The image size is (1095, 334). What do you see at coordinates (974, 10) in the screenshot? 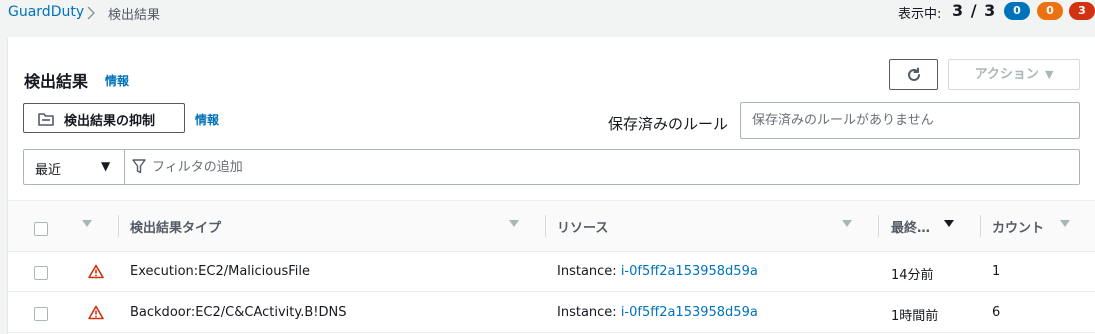
I see `showing-value: 3 / 3` at bounding box center [974, 10].